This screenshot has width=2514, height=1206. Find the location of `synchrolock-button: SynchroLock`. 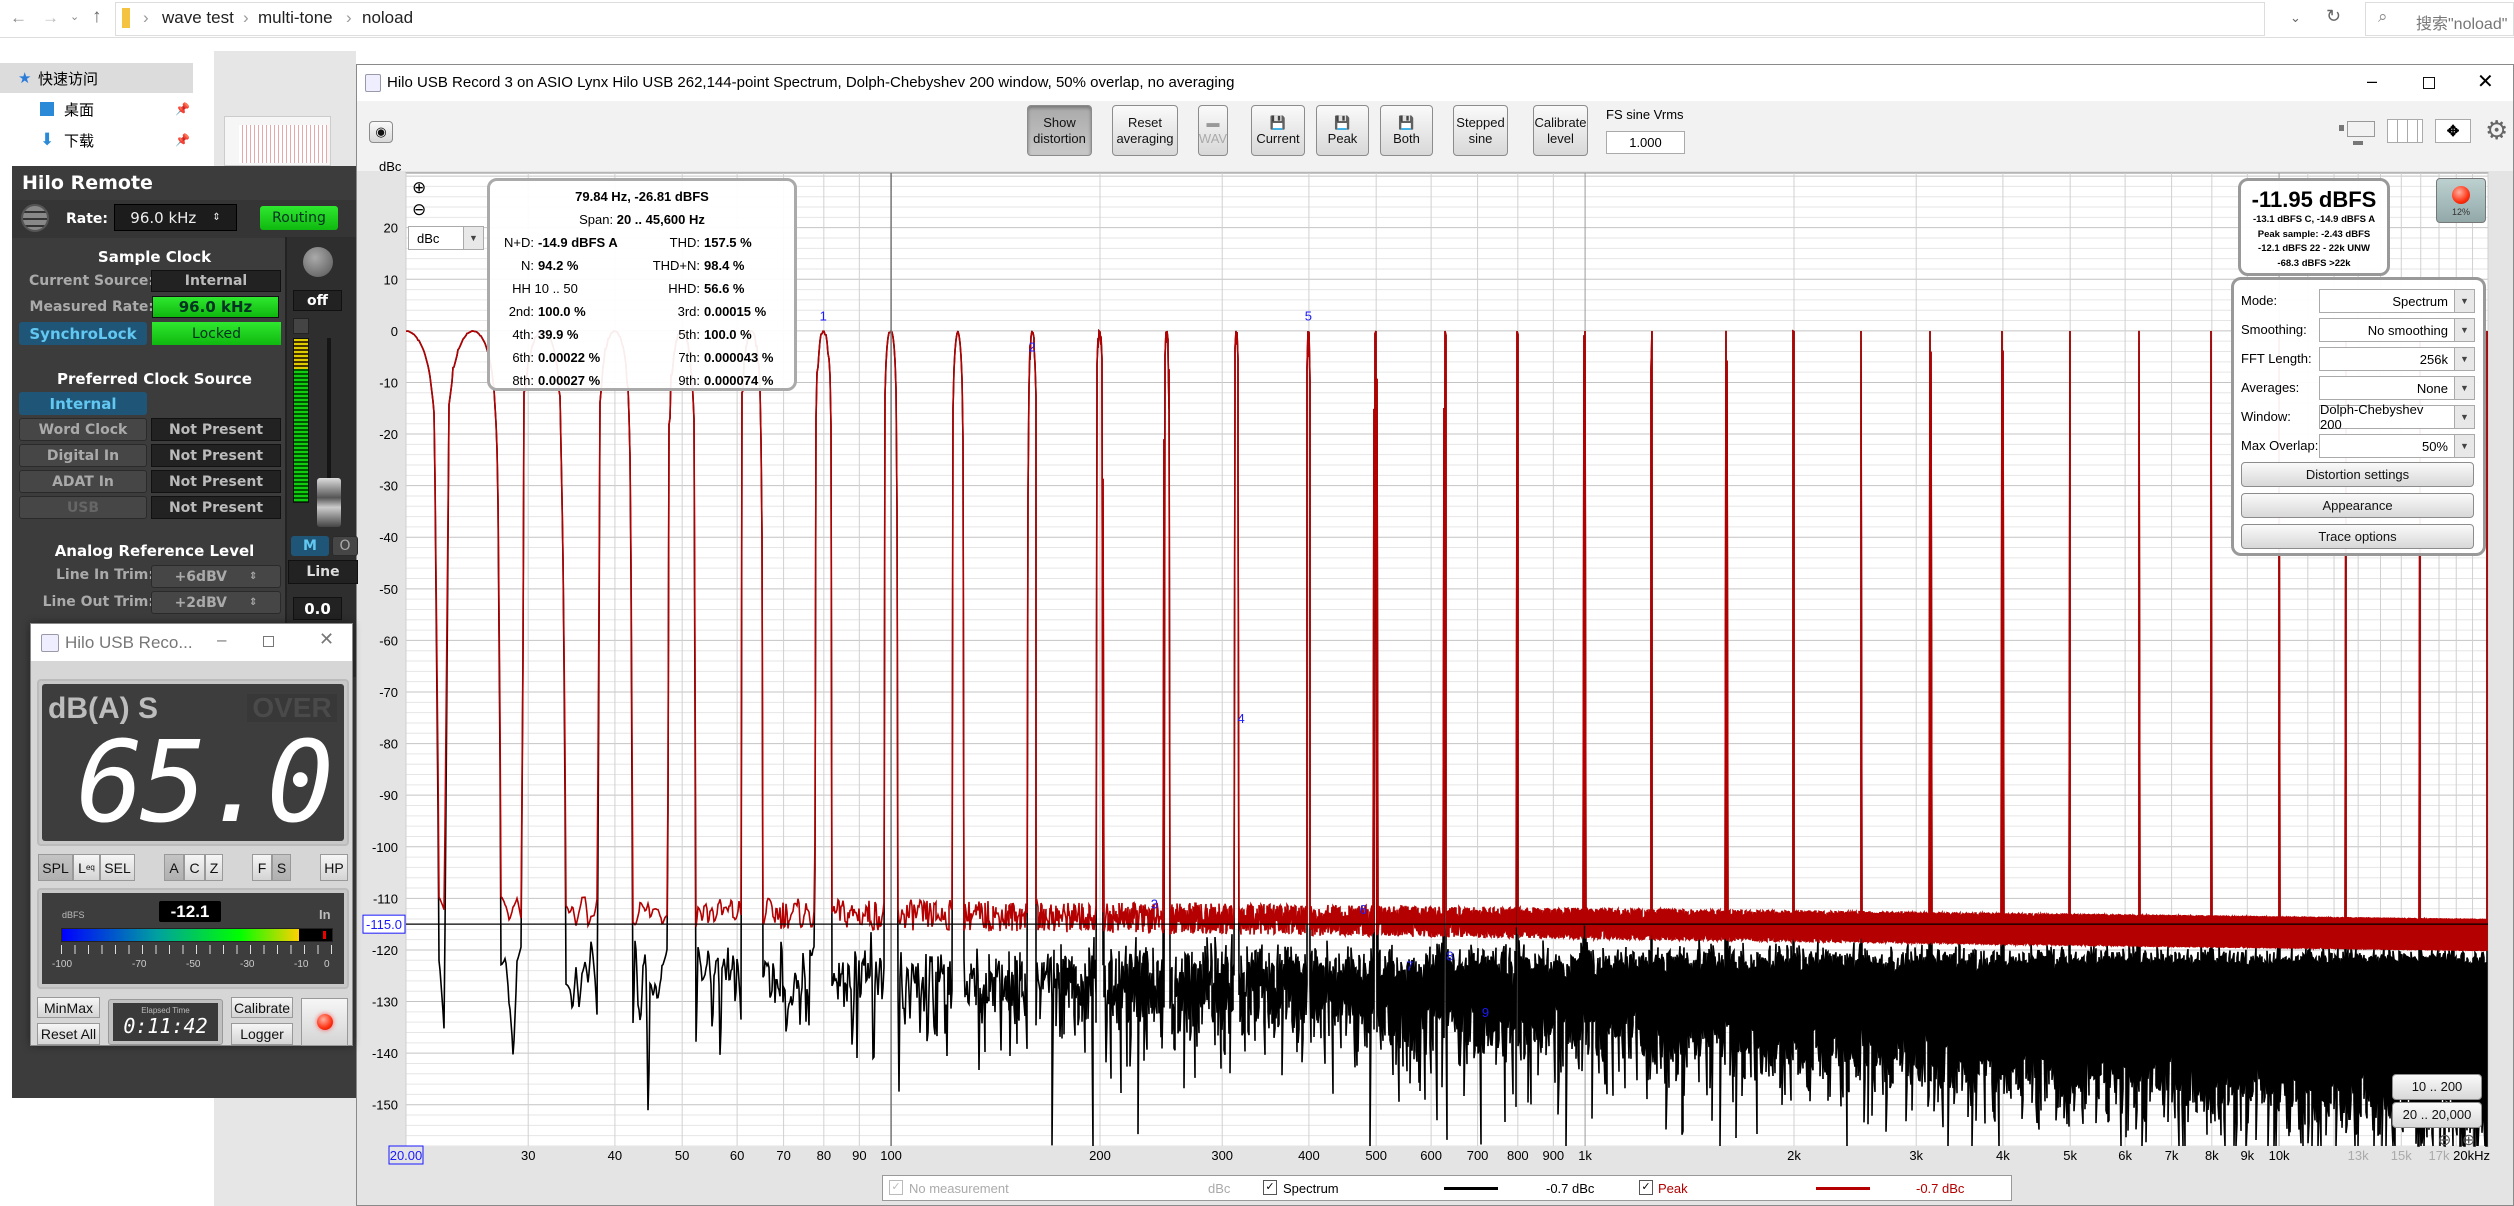

synchrolock-button: SynchroLock is located at coordinates (83, 333).